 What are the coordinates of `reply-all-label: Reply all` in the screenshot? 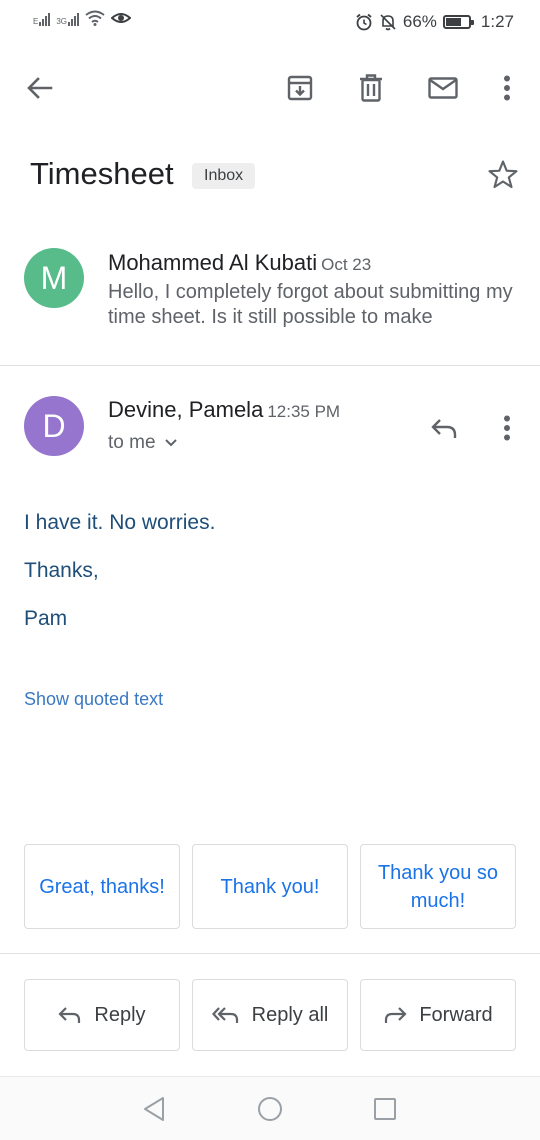 It's located at (290, 1014).